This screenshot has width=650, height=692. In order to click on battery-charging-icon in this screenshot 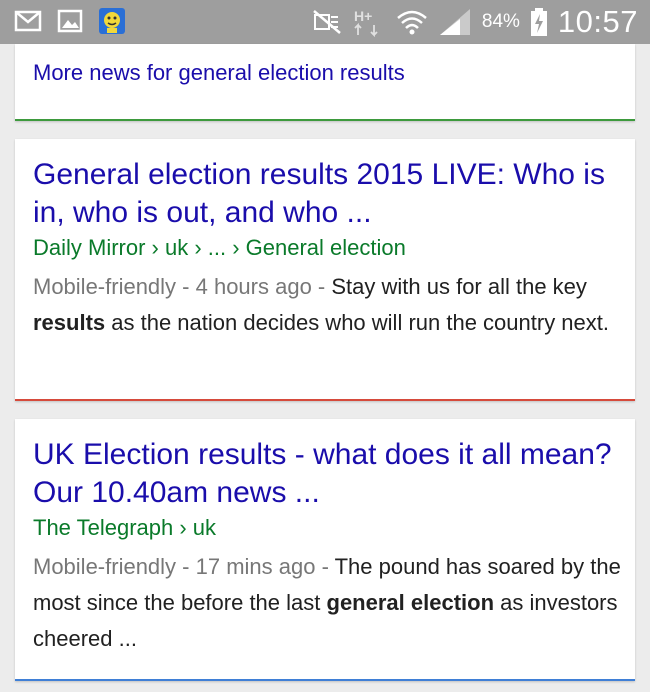, I will do `click(538, 22)`.